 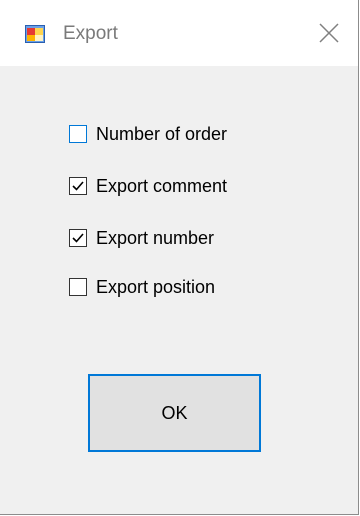 What do you see at coordinates (78, 134) in the screenshot?
I see `number-of-order-checkbox` at bounding box center [78, 134].